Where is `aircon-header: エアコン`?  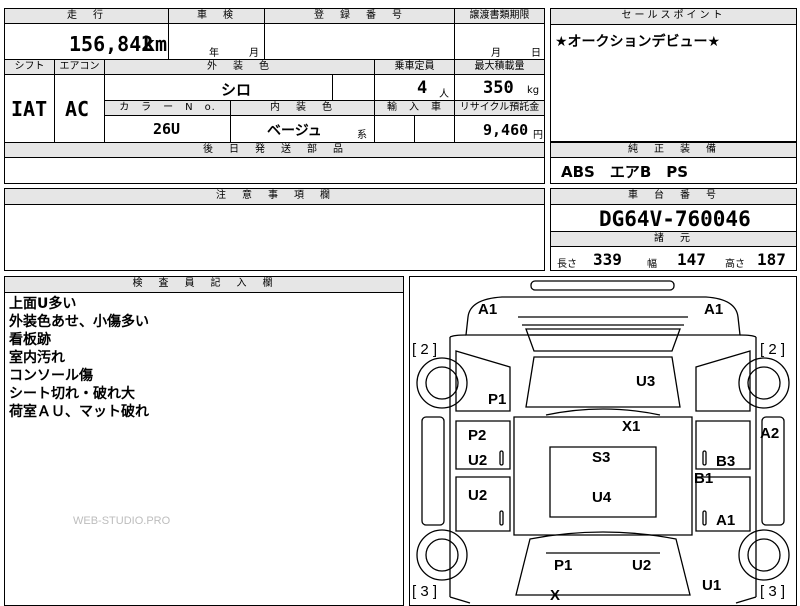
aircon-header: エアコン is located at coordinates (80, 67).